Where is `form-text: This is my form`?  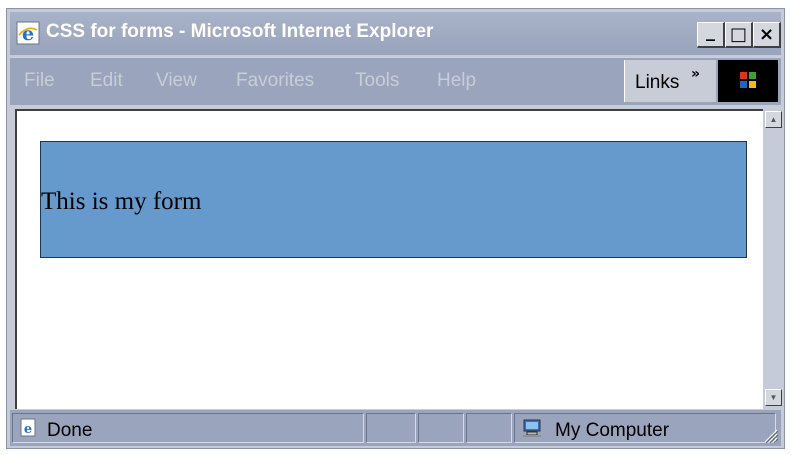
form-text: This is my form is located at coordinates (121, 201).